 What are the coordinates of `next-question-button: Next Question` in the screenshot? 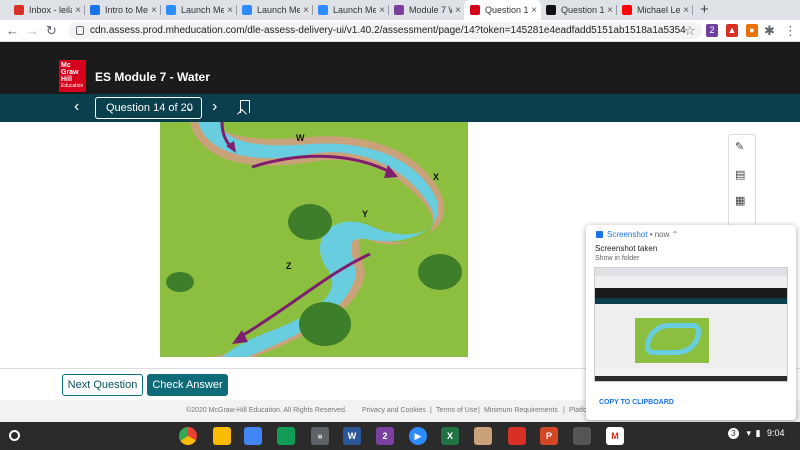 It's located at (102, 385).